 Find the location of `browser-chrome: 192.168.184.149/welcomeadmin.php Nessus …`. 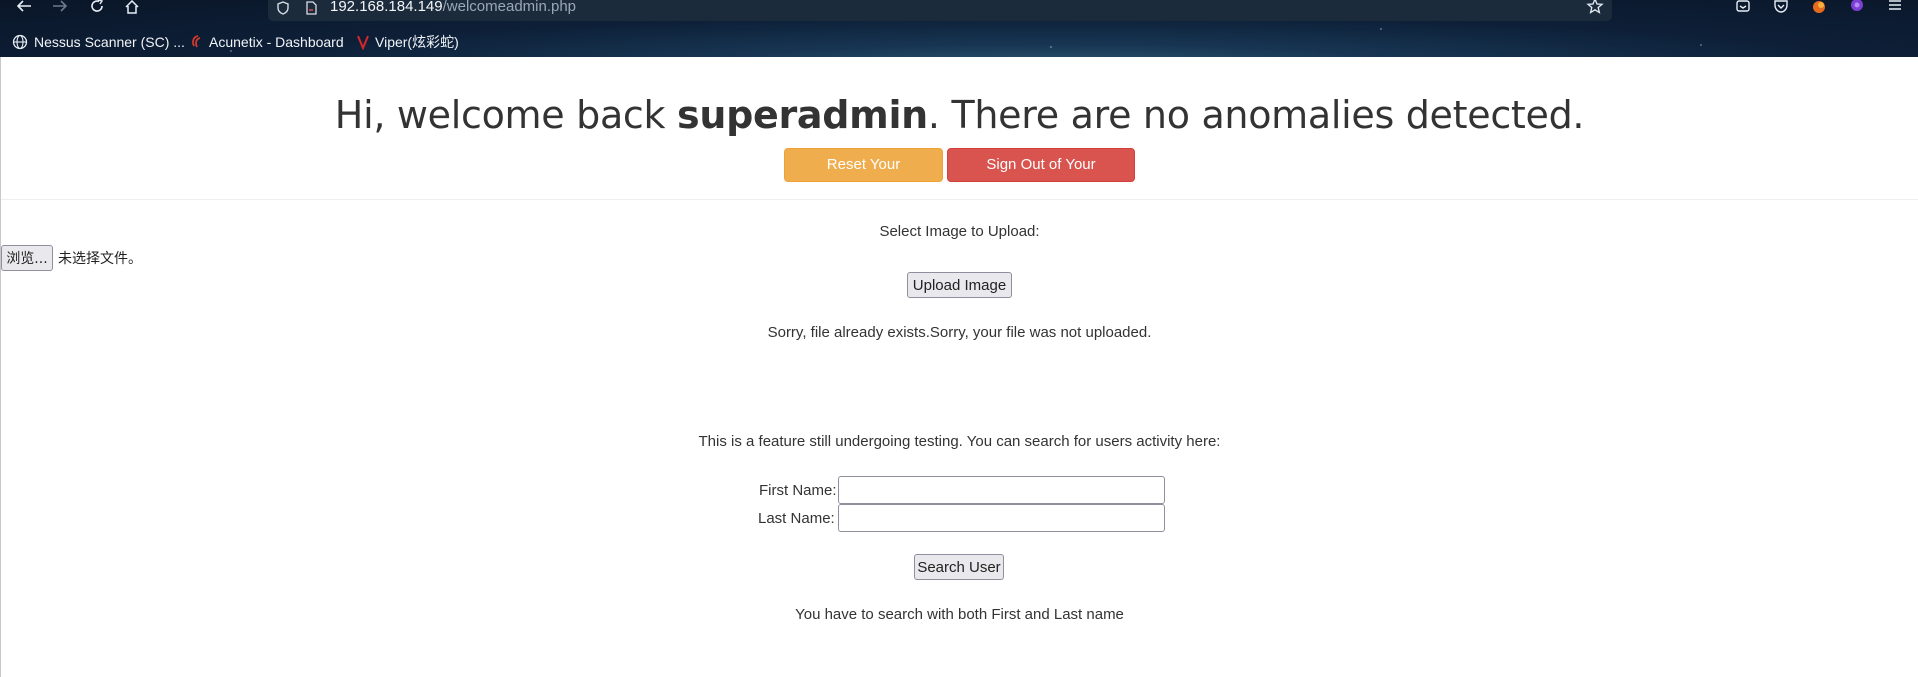

browser-chrome: 192.168.184.149/welcomeadmin.php Nessus … is located at coordinates (959, 28).